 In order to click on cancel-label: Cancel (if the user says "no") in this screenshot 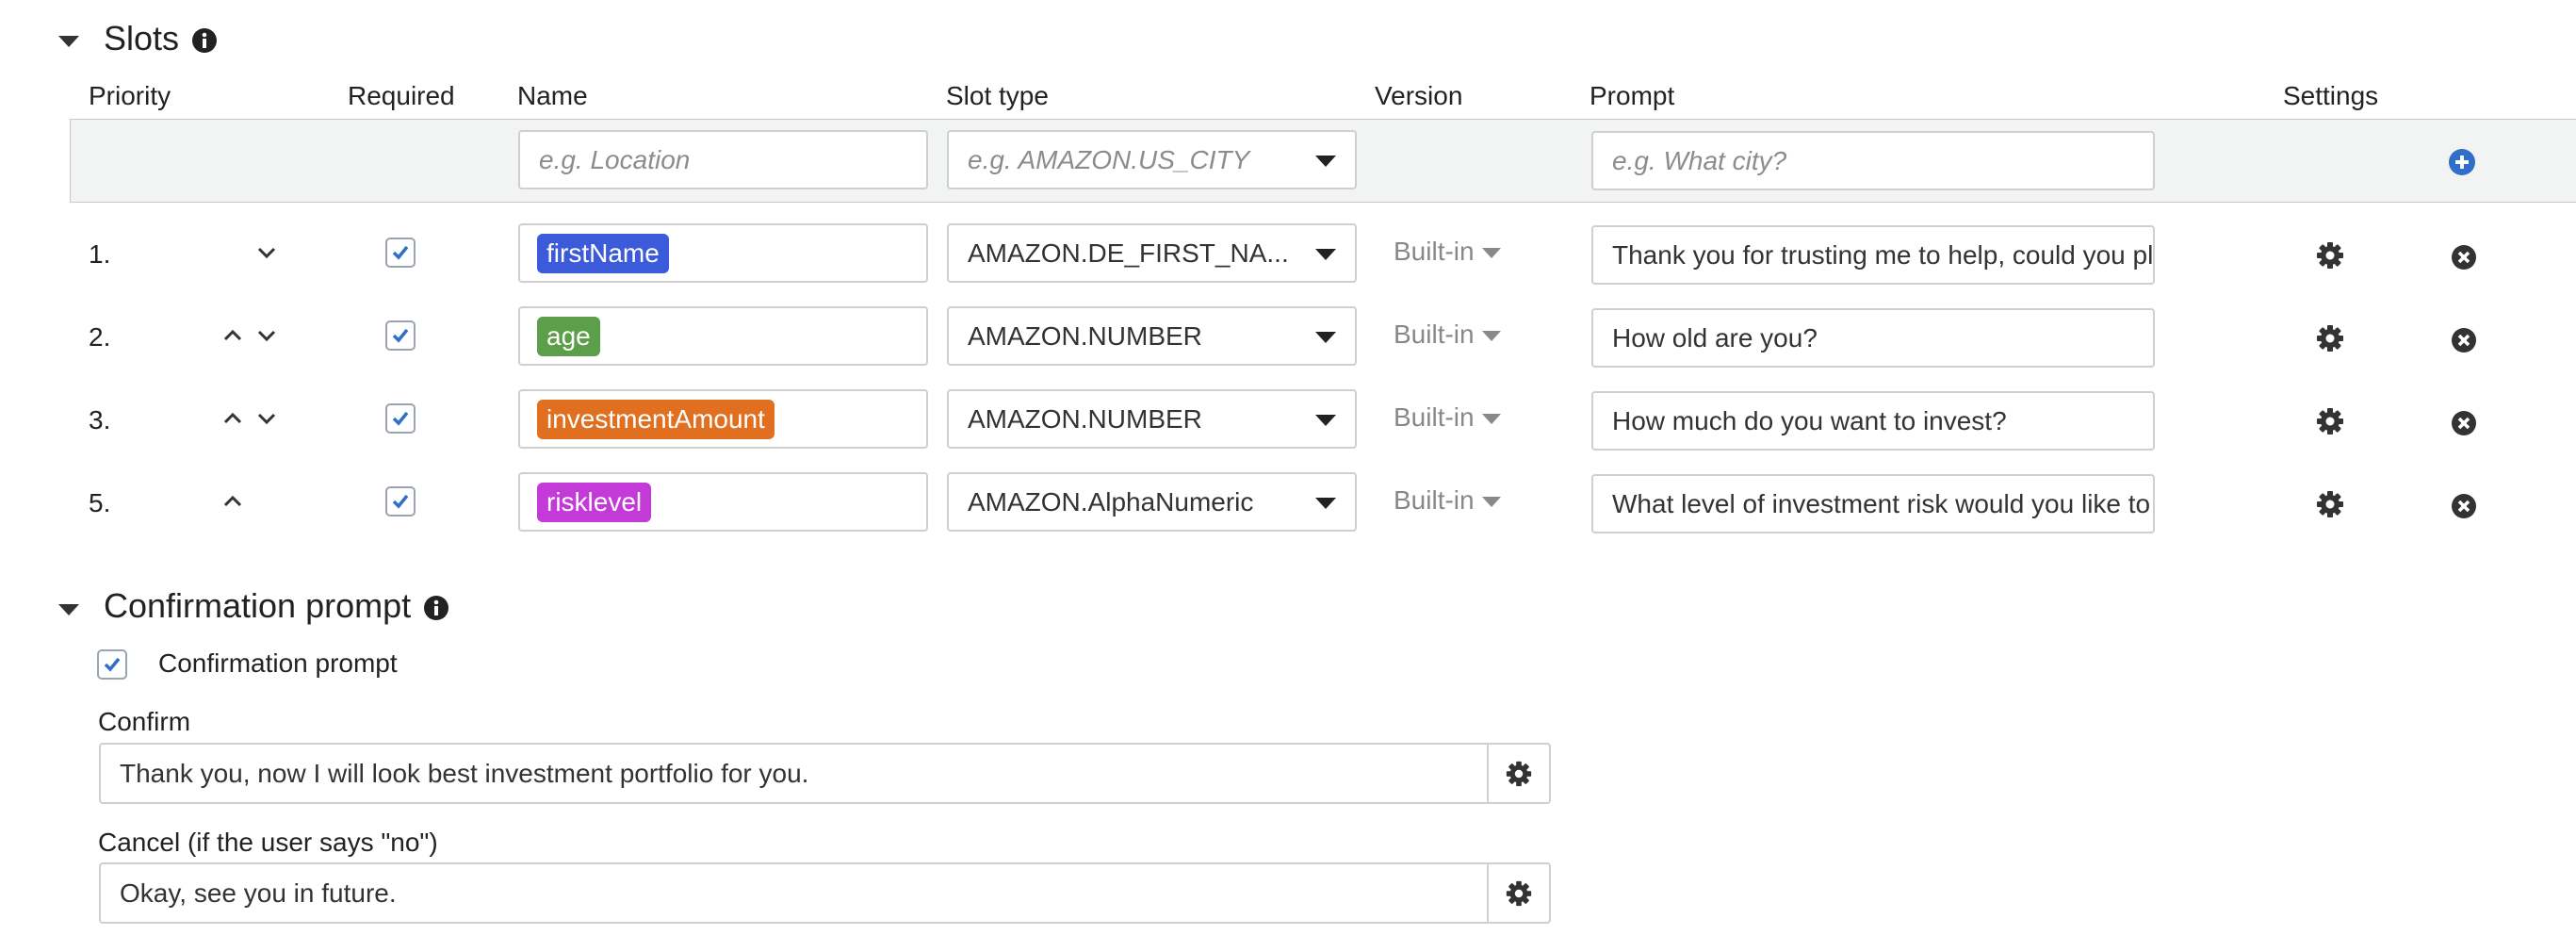, I will do `click(268, 842)`.